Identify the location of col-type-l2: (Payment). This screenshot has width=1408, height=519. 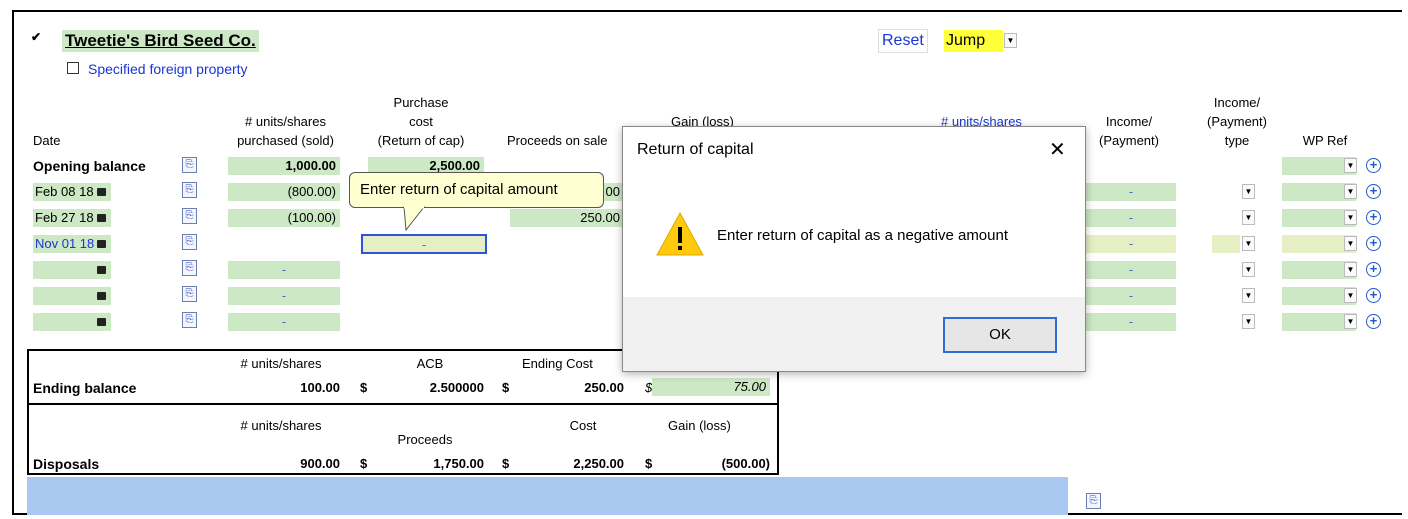
(1237, 121).